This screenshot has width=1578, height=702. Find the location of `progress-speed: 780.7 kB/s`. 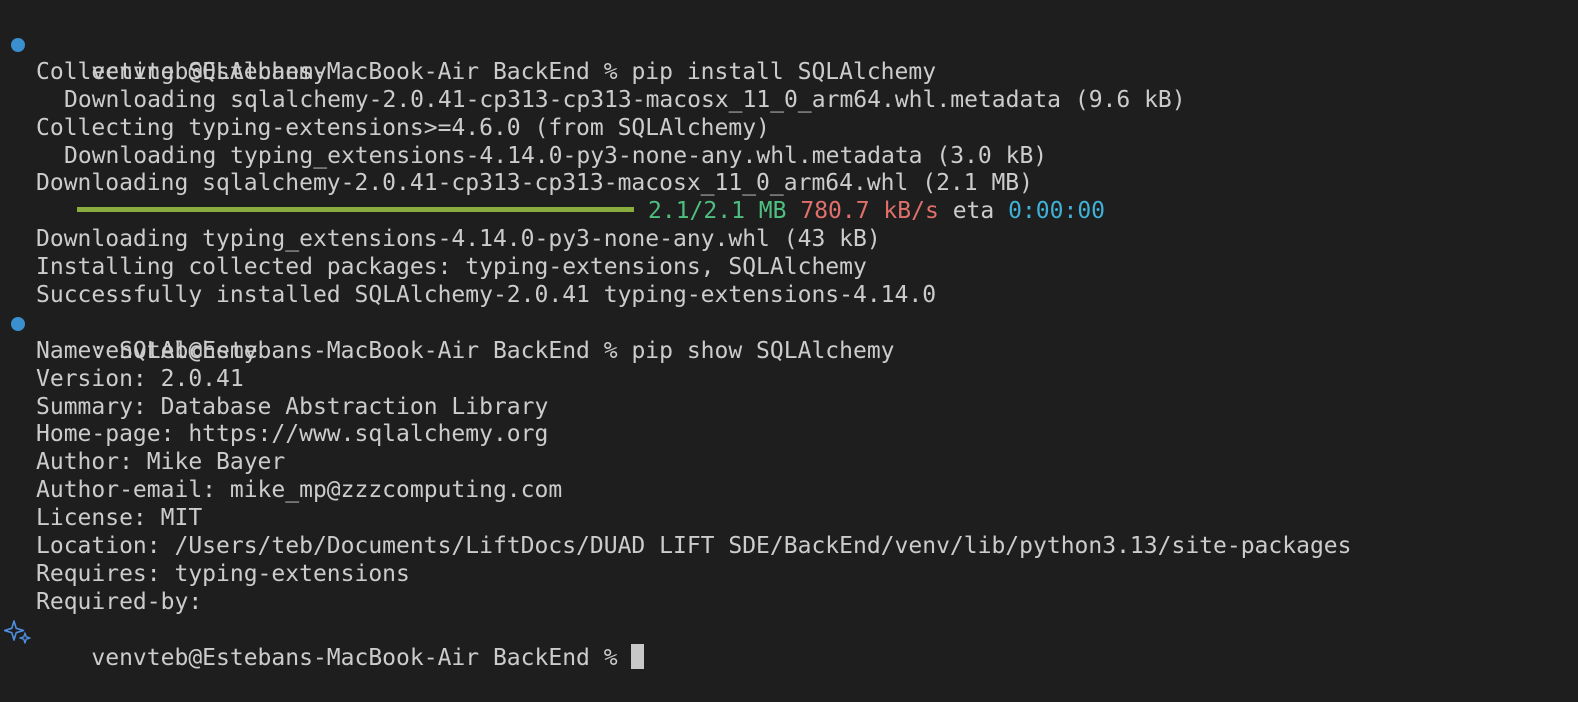

progress-speed: 780.7 kB/s is located at coordinates (869, 211).